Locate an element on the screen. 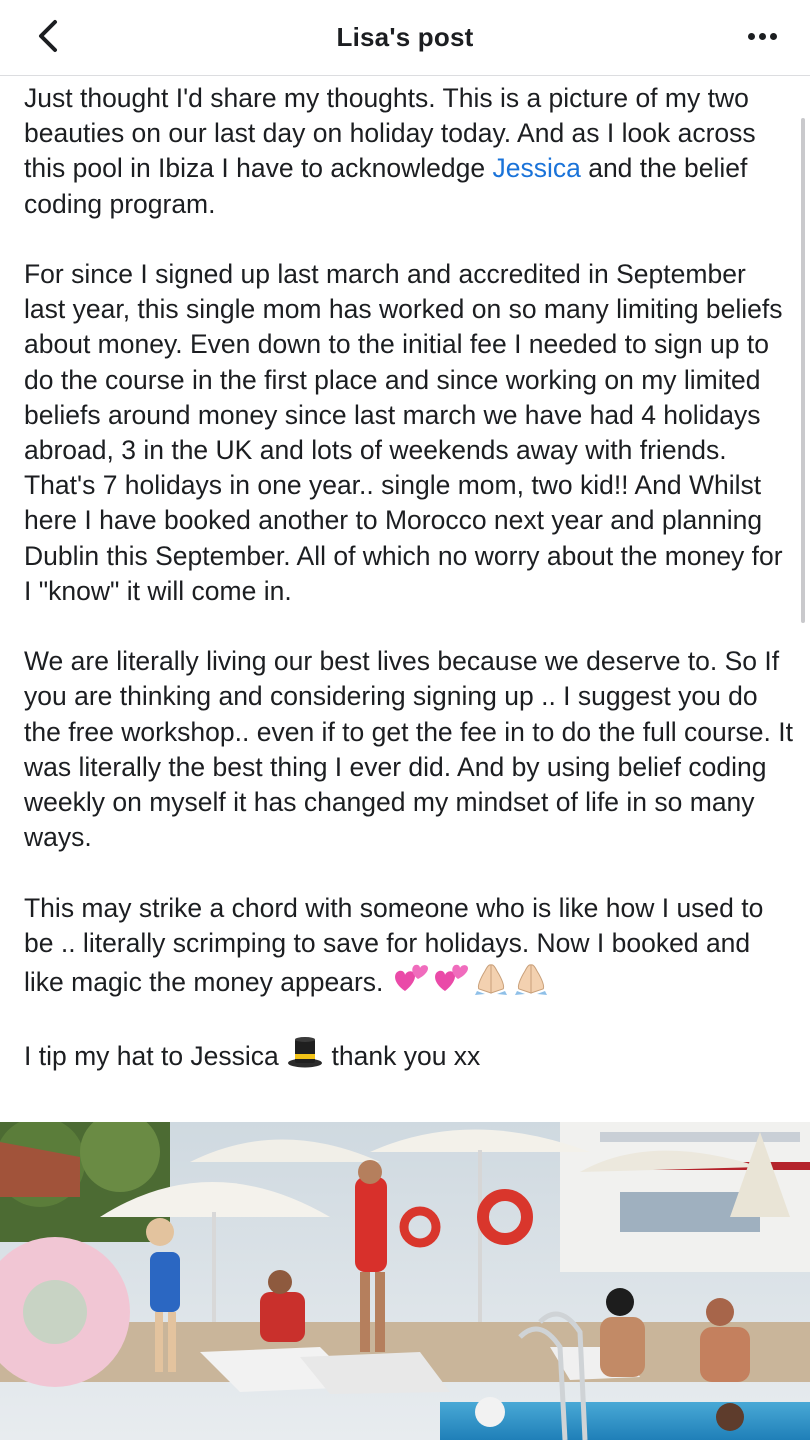 The width and height of the screenshot is (810, 1440). chevron-left-icon is located at coordinates (48, 36).